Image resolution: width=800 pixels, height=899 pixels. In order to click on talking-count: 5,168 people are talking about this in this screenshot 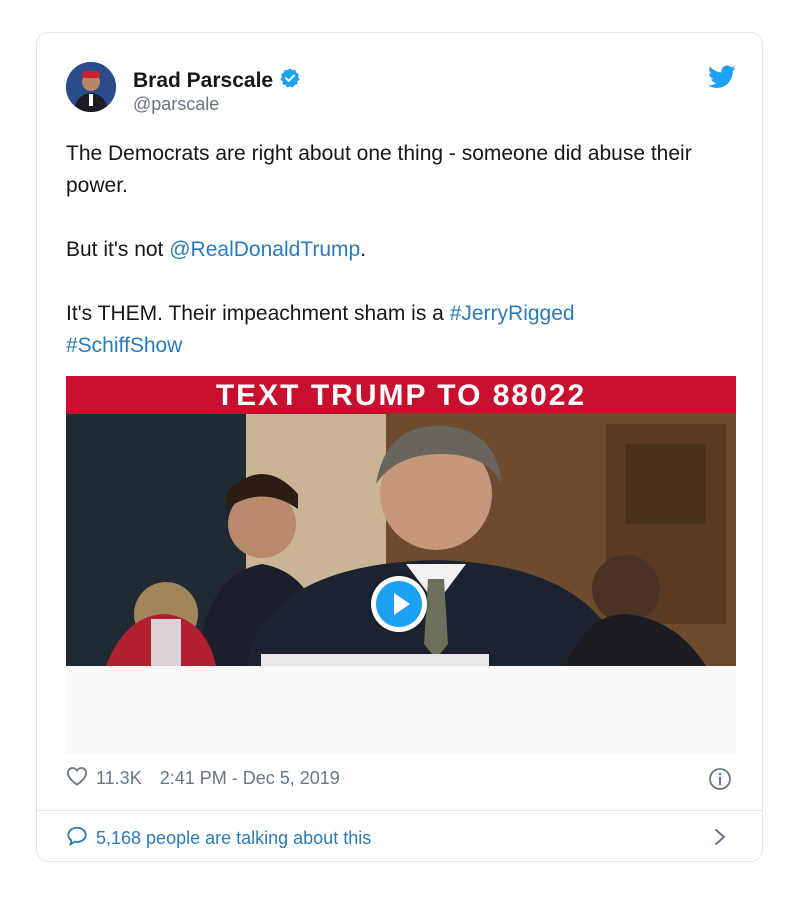, I will do `click(233, 838)`.